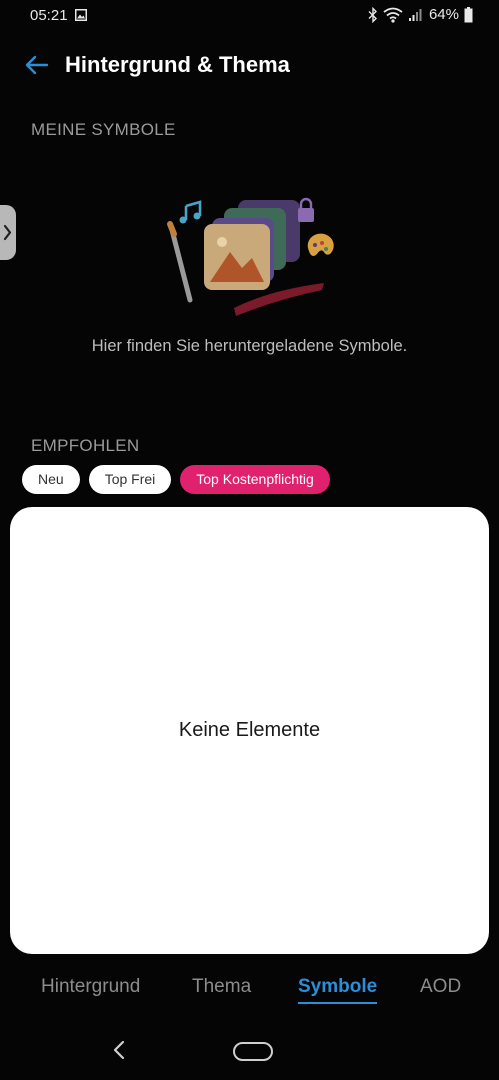  What do you see at coordinates (221, 987) in the screenshot?
I see `tab-theme: Thema` at bounding box center [221, 987].